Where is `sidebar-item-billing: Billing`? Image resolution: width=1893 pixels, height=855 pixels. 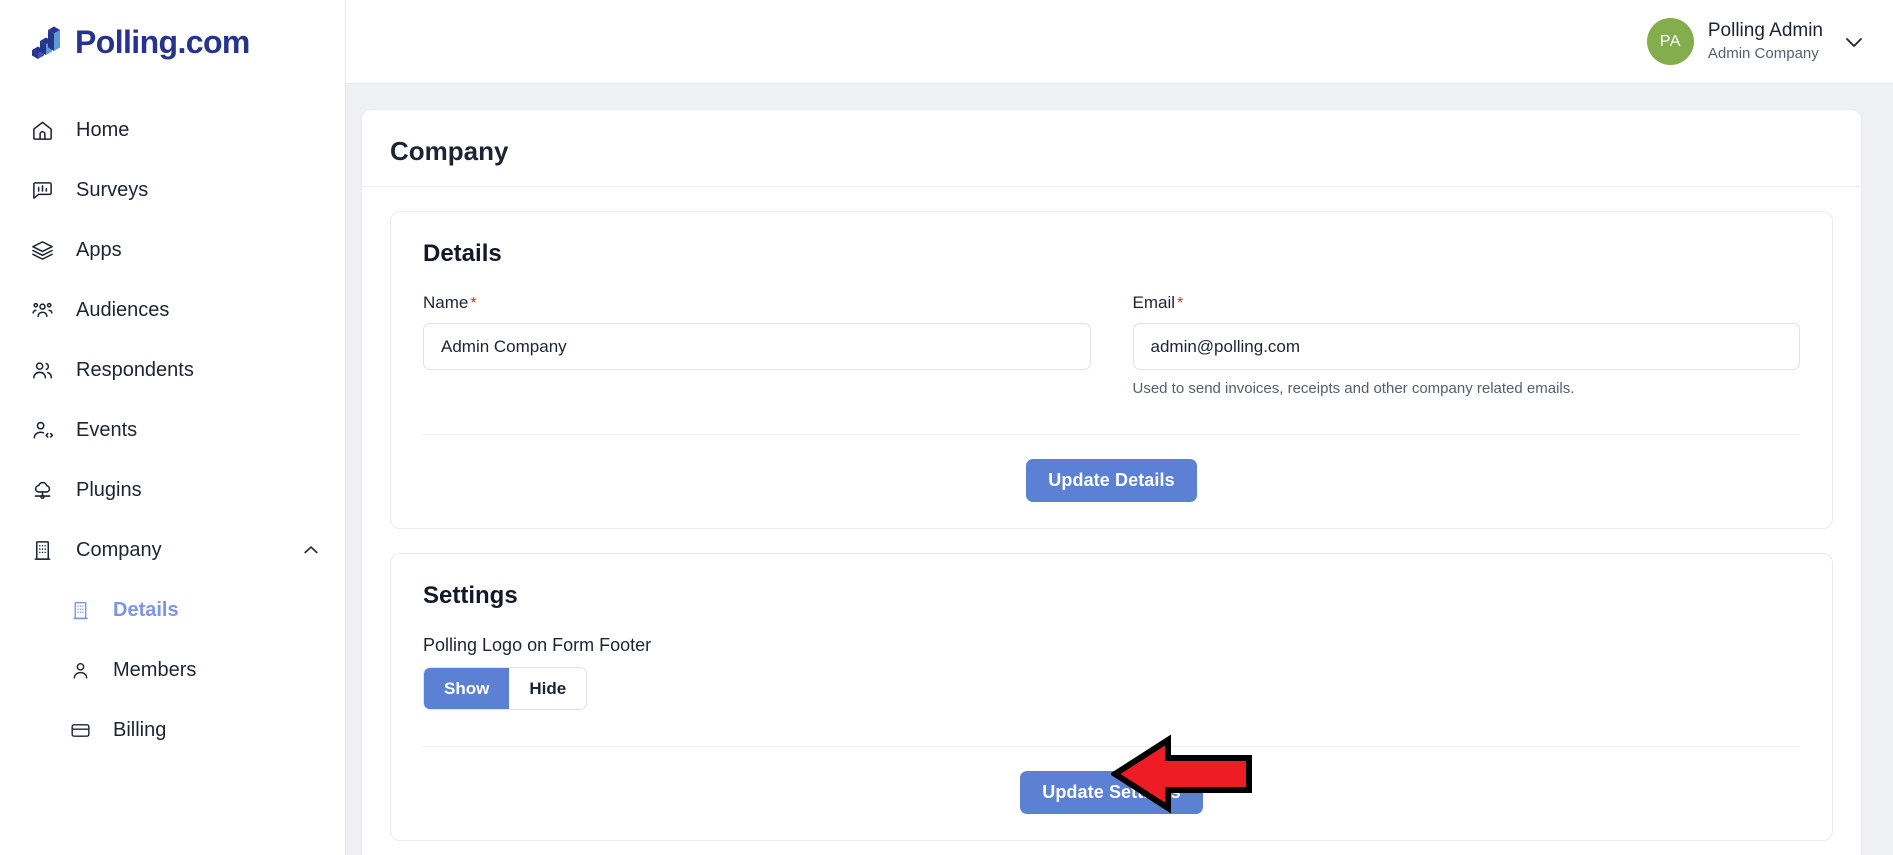
sidebar-item-billing: Billing is located at coordinates (172, 730).